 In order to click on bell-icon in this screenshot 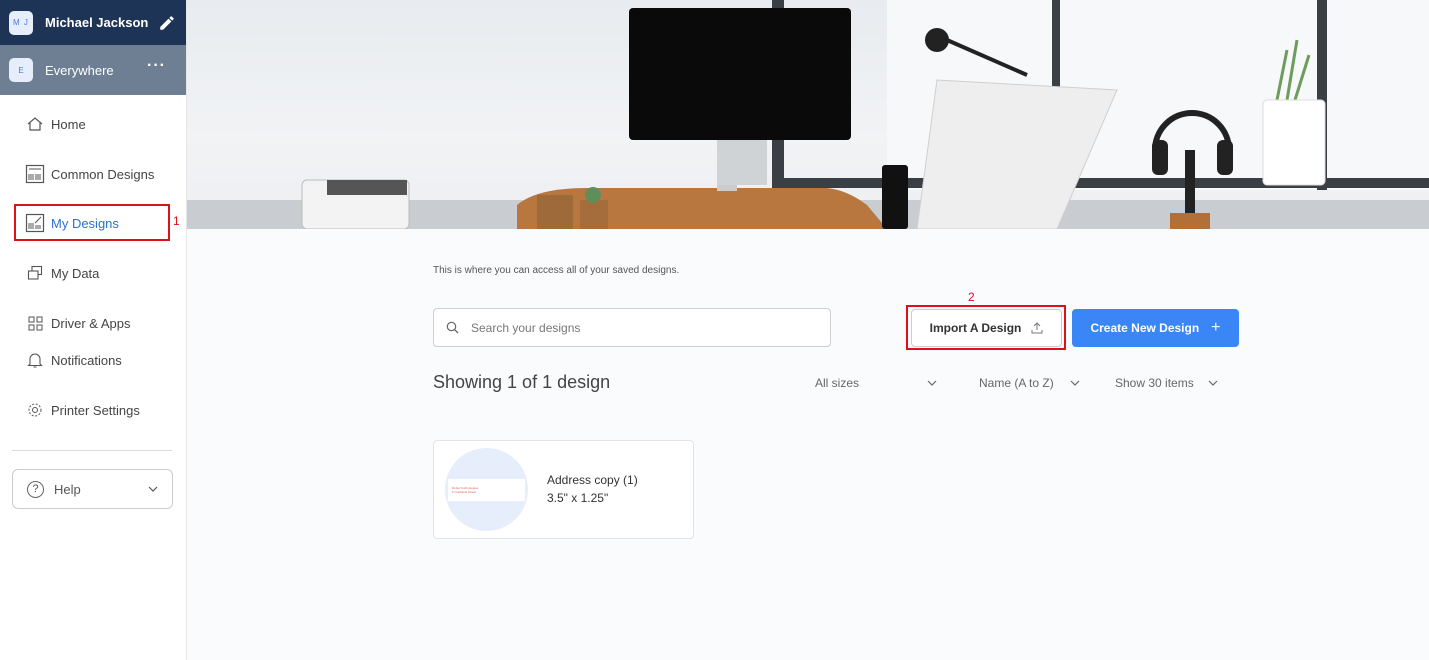, I will do `click(35, 360)`.